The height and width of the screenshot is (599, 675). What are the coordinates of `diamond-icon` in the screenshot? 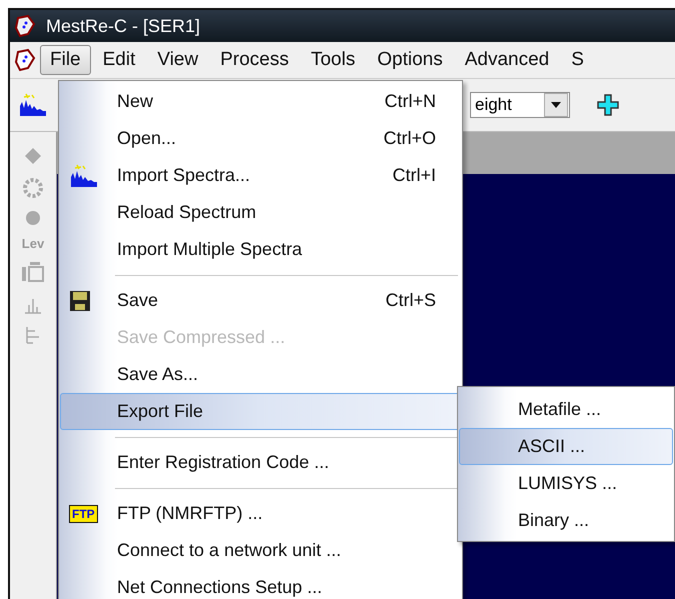 It's located at (33, 156).